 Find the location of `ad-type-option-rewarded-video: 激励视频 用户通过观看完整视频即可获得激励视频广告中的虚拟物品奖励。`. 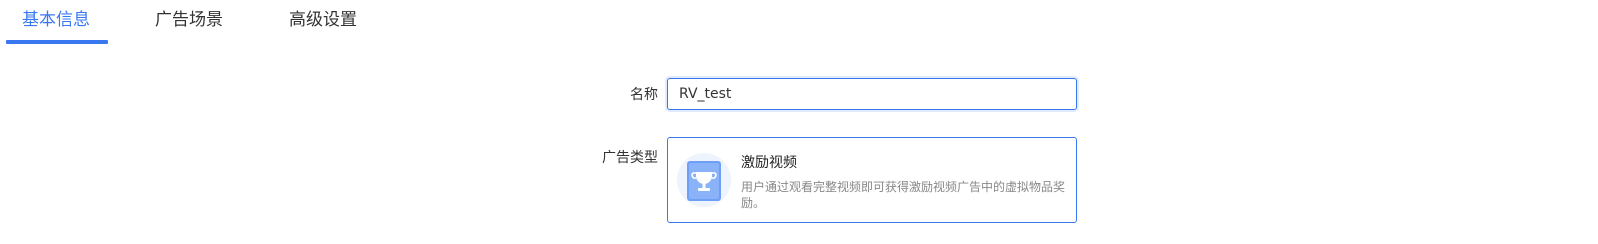

ad-type-option-rewarded-video: 激励视频 用户通过观看完整视频即可获得激励视频广告中的虚拟物品奖励。 is located at coordinates (872, 180).